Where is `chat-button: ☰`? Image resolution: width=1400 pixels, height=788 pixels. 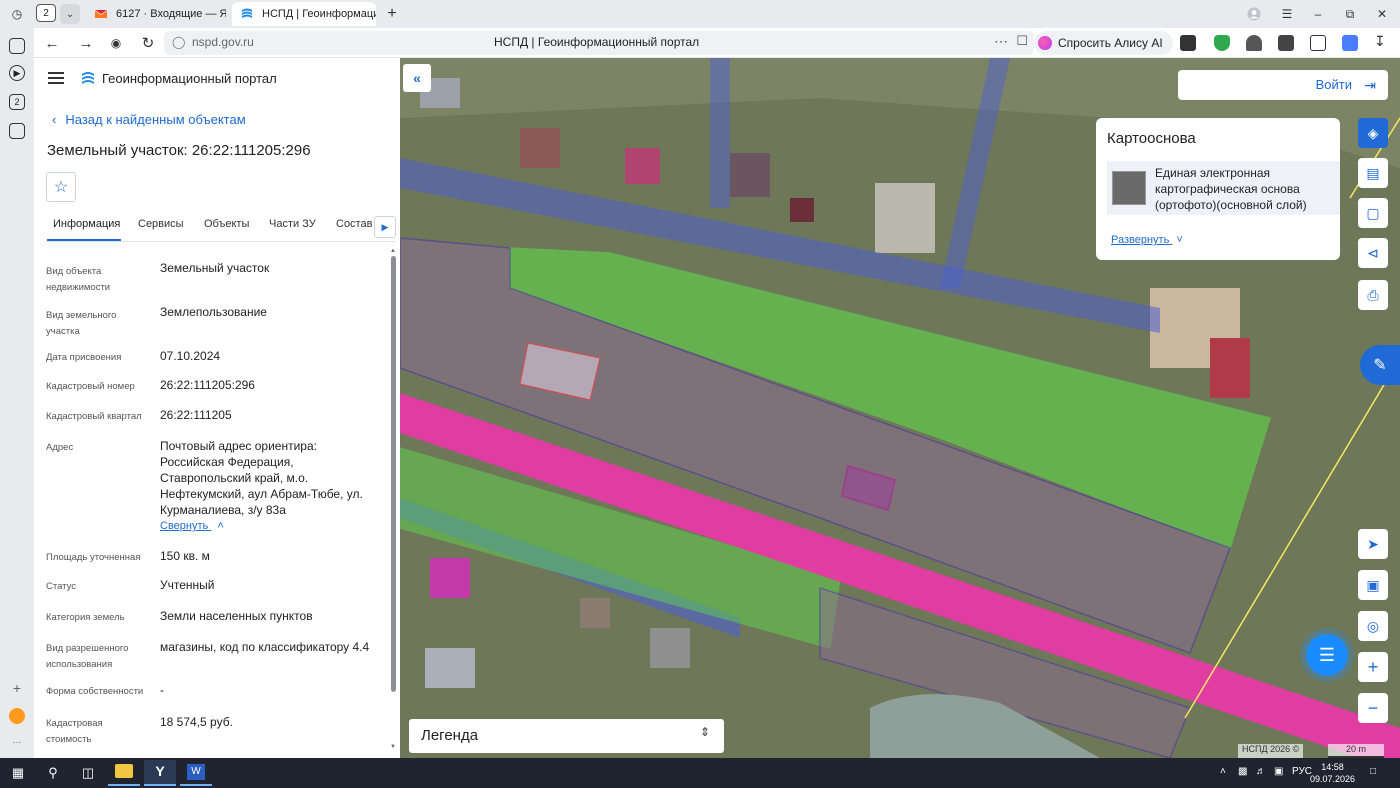 chat-button: ☰ is located at coordinates (1327, 655).